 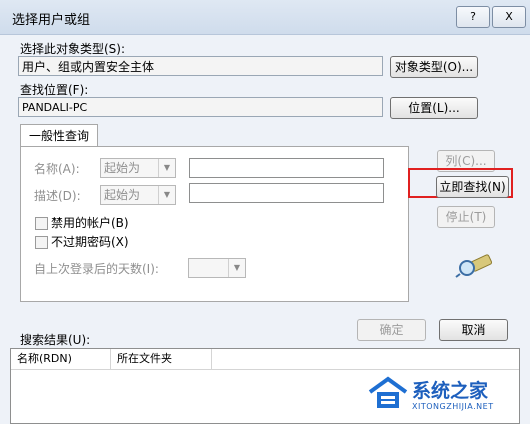 I want to click on find-now-button: 立即查找(N), so click(x=472, y=187).